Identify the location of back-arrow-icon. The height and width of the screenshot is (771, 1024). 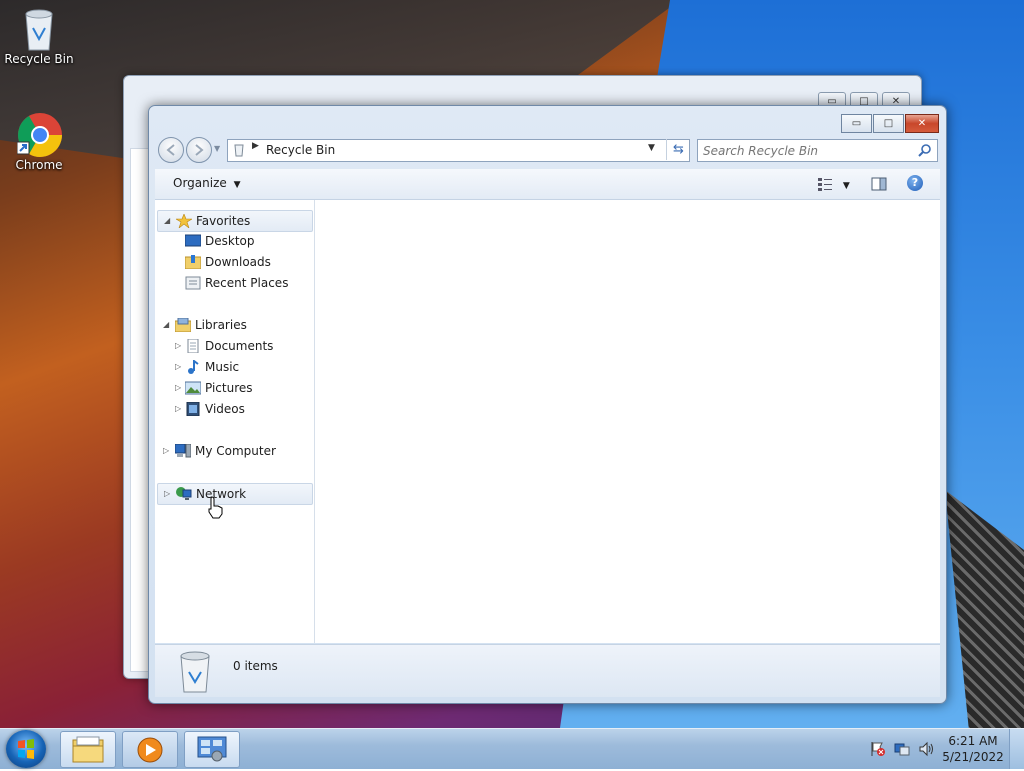
(170, 150).